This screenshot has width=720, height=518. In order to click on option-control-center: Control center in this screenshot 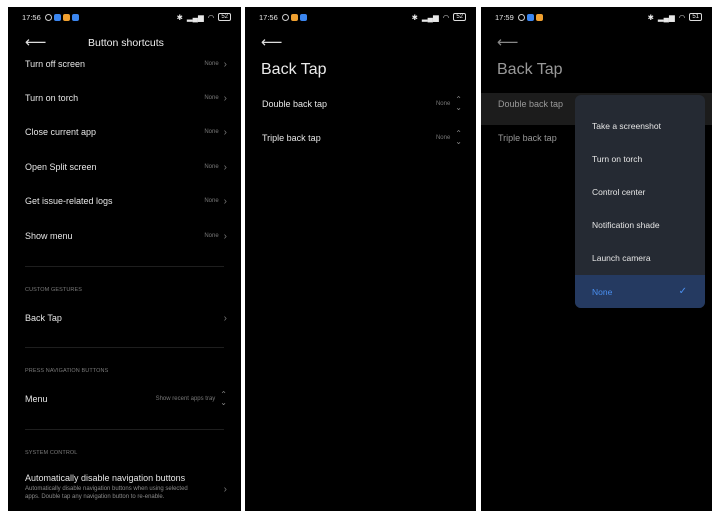, I will do `click(640, 191)`.